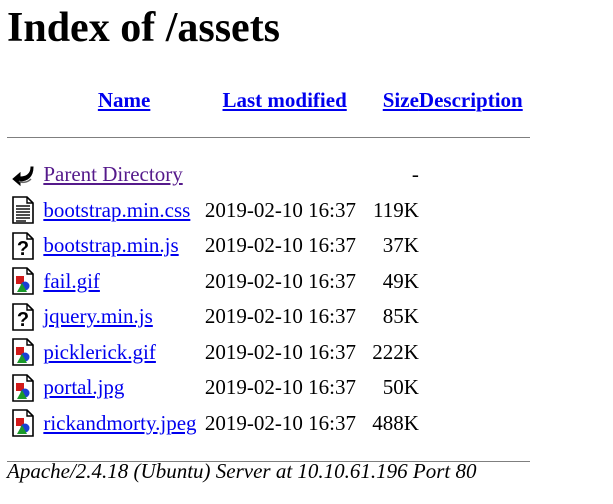  Describe the element at coordinates (144, 28) in the screenshot. I see `page-title: Index of /assets` at that location.